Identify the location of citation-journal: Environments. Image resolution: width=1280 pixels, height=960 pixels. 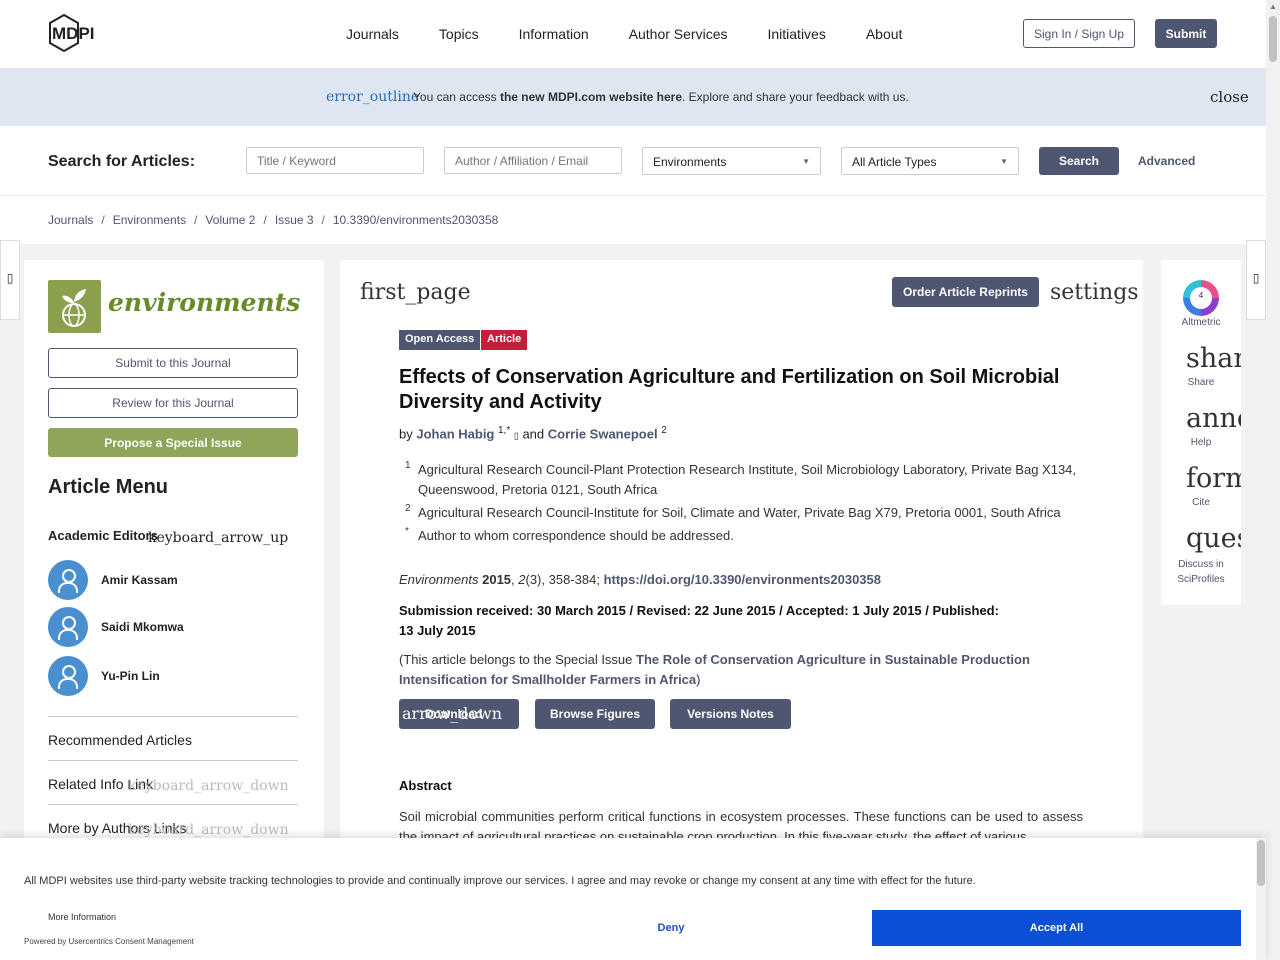
(439, 579).